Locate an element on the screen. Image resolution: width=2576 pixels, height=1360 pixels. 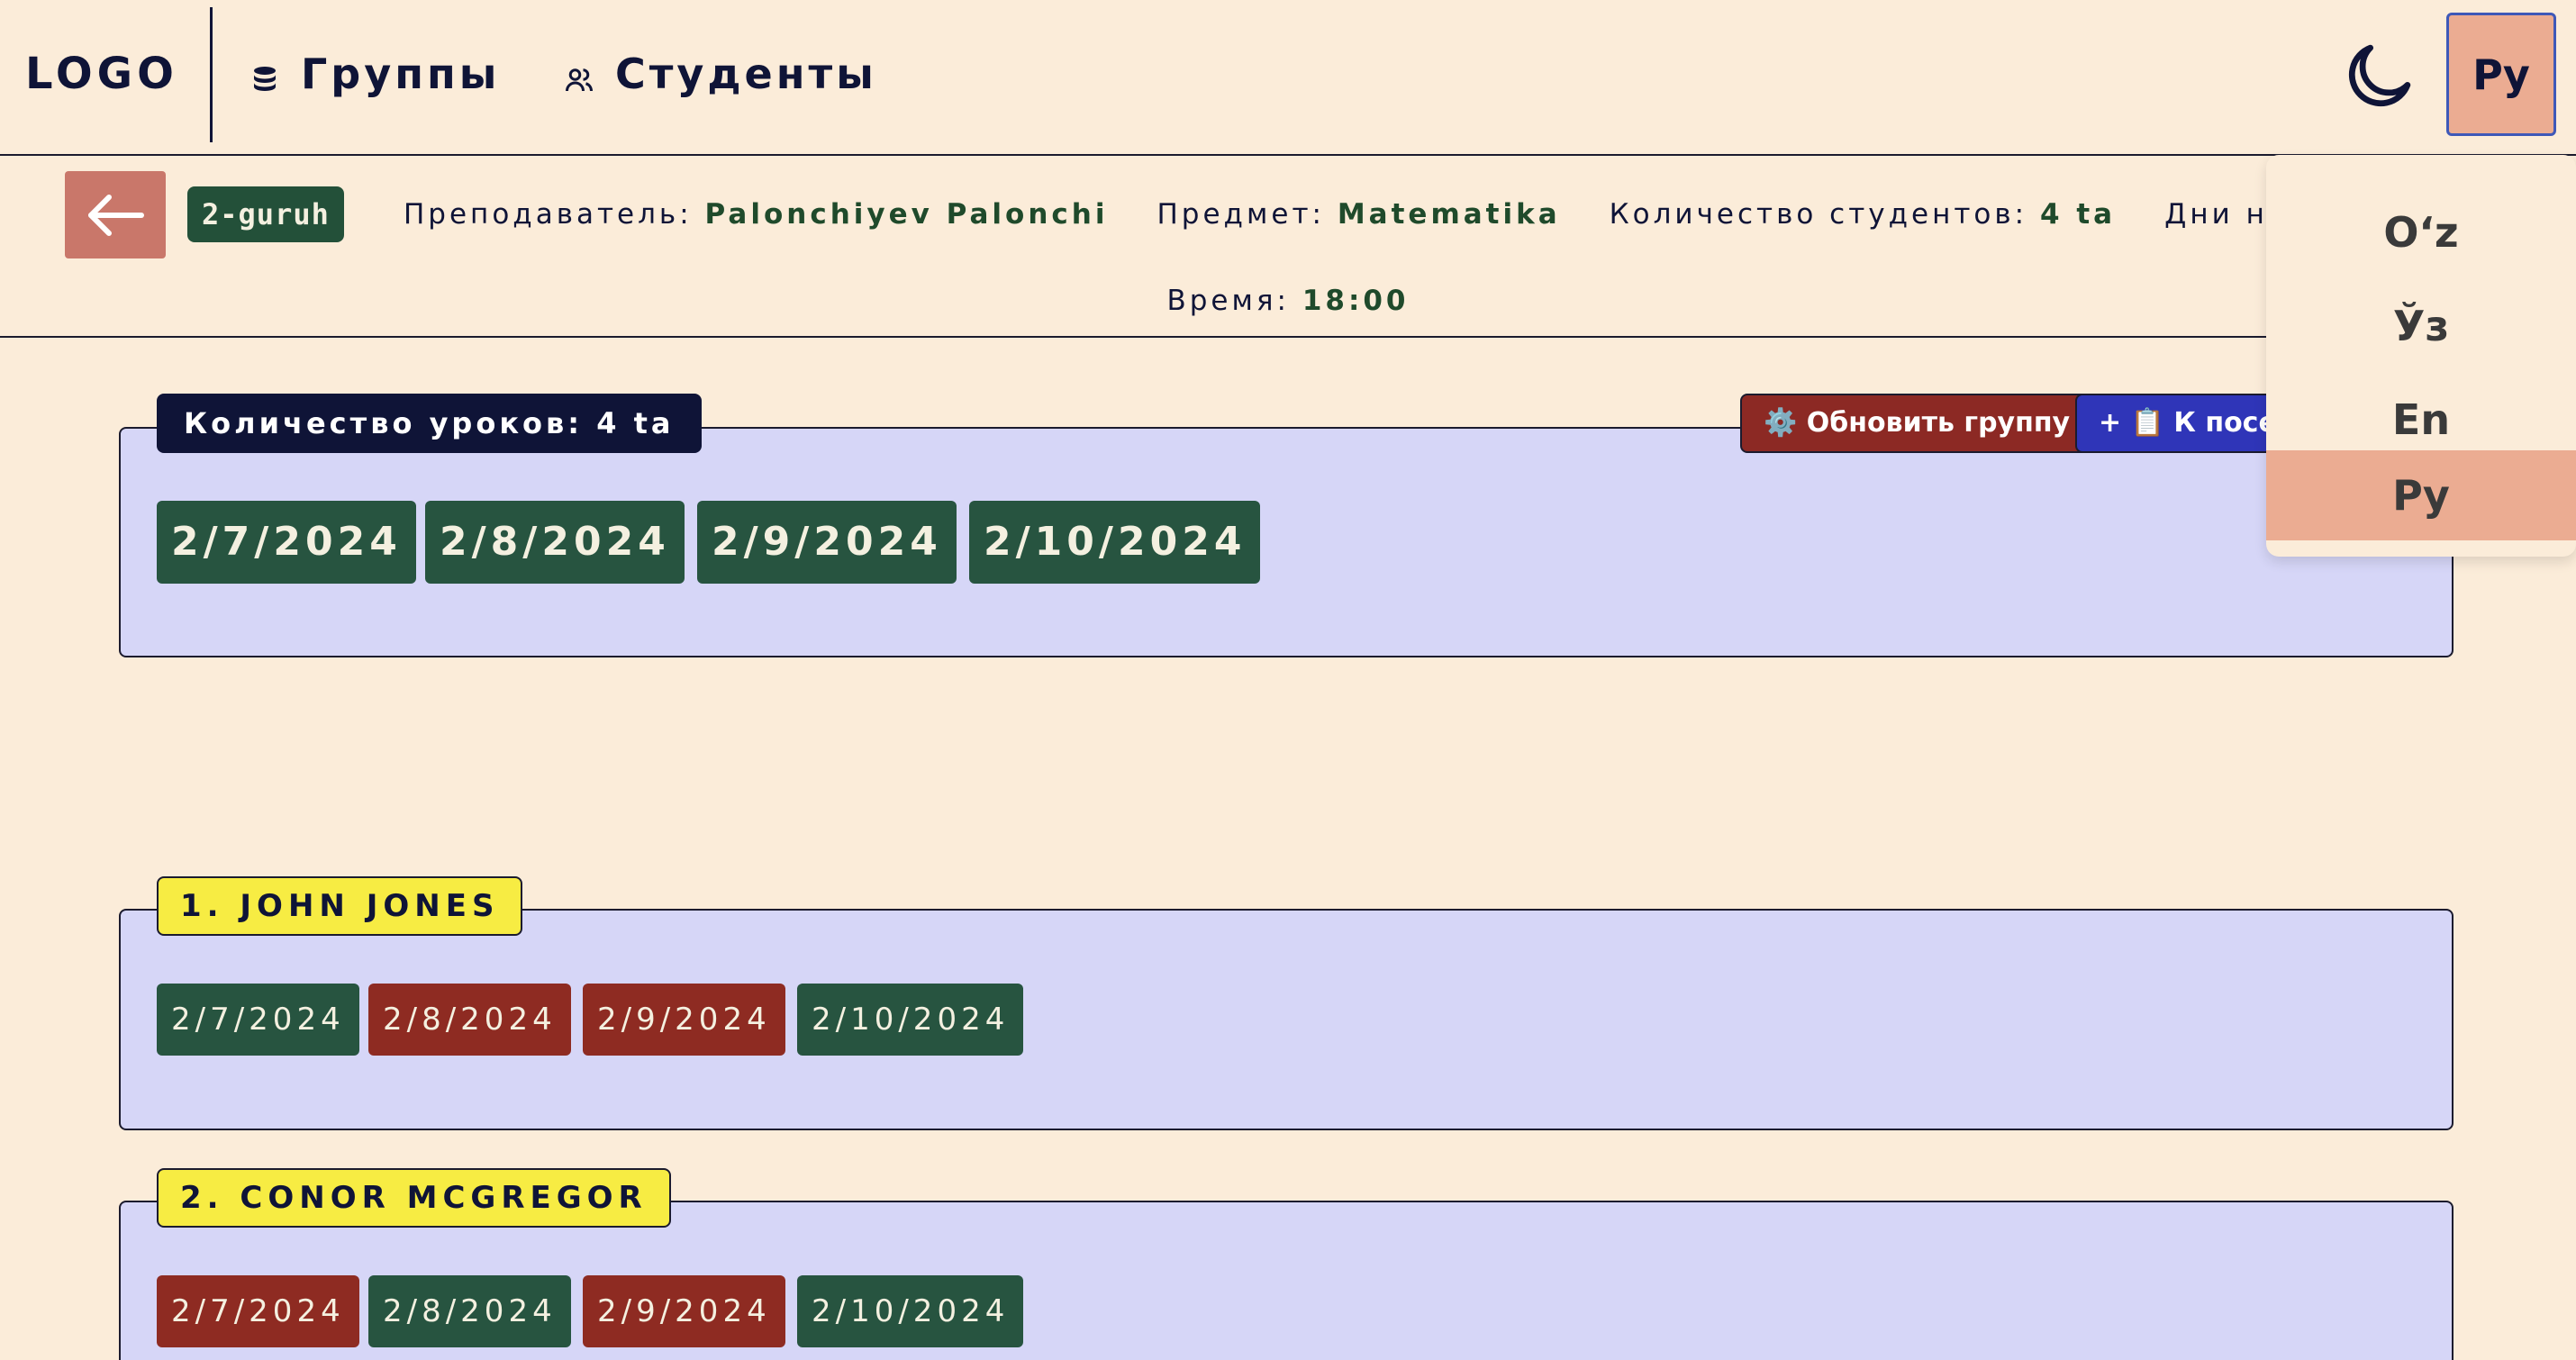
student-count-label: Количество студентов: is located at coordinates (1818, 214).